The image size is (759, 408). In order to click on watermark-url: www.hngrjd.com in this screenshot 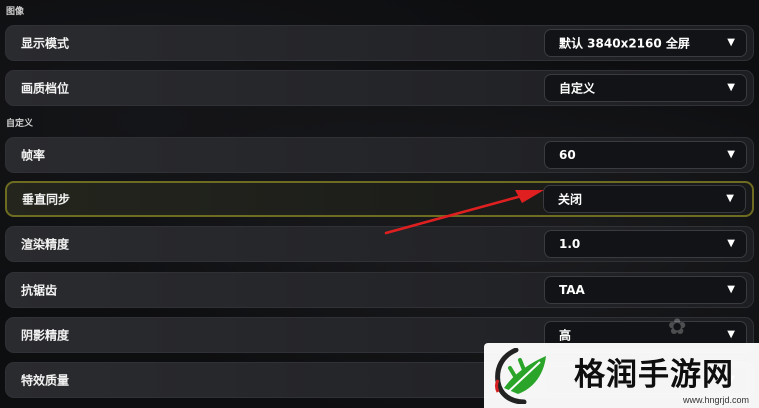, I will do `click(715, 400)`.